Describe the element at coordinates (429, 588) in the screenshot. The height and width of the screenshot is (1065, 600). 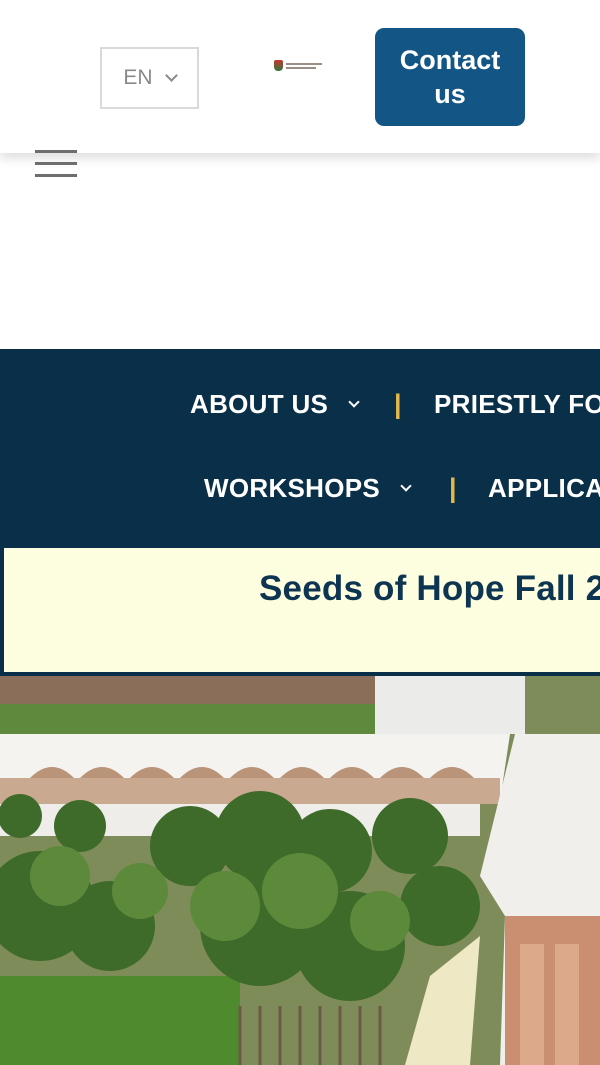
I see `banner-title: Seeds of Hope Fall 20` at that location.